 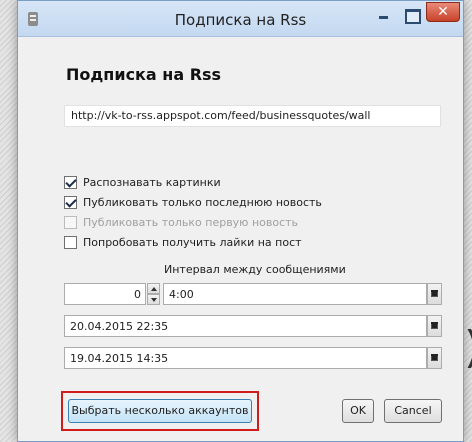 I want to click on option-label: Распознавать картинки, so click(x=152, y=182).